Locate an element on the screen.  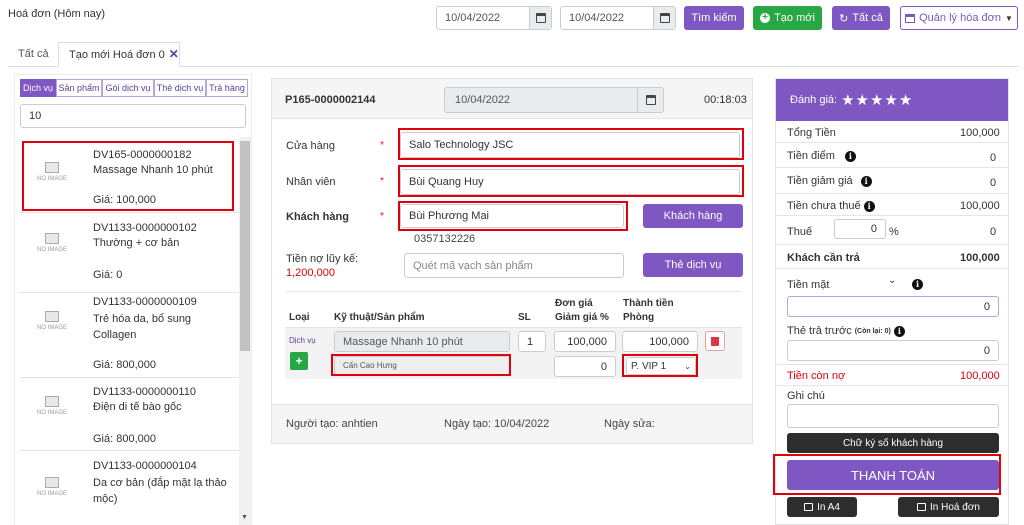
qty-input: 1 is located at coordinates (532, 341).